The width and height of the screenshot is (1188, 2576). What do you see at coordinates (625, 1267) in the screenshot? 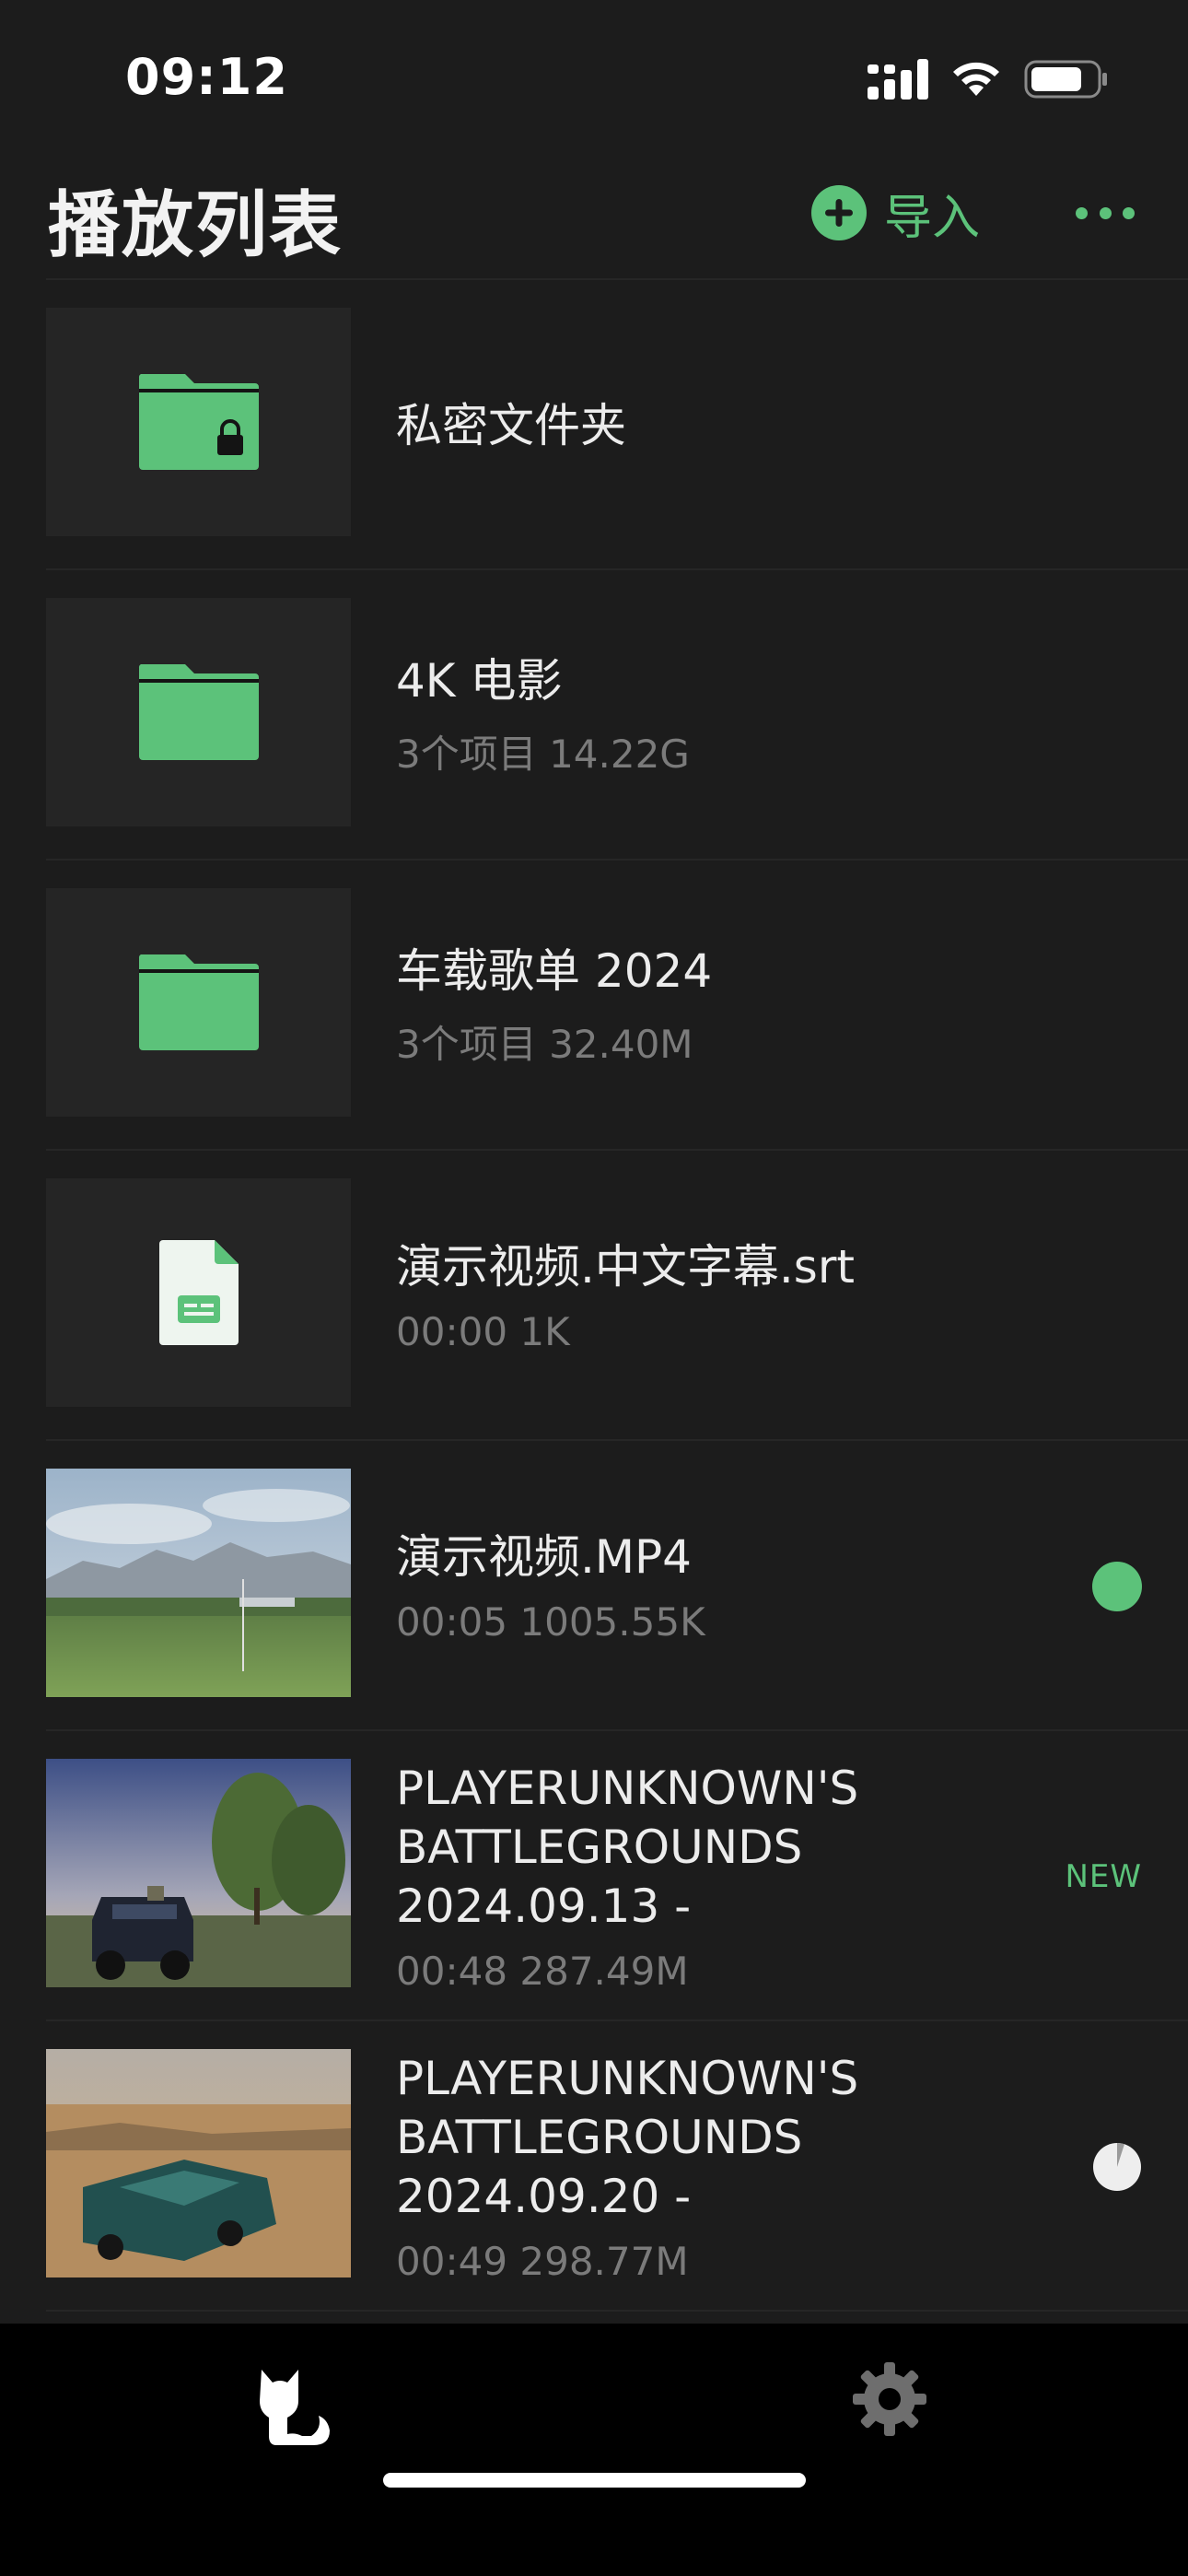
I see `item-title: 演示视频.中文字幕.srt` at bounding box center [625, 1267].